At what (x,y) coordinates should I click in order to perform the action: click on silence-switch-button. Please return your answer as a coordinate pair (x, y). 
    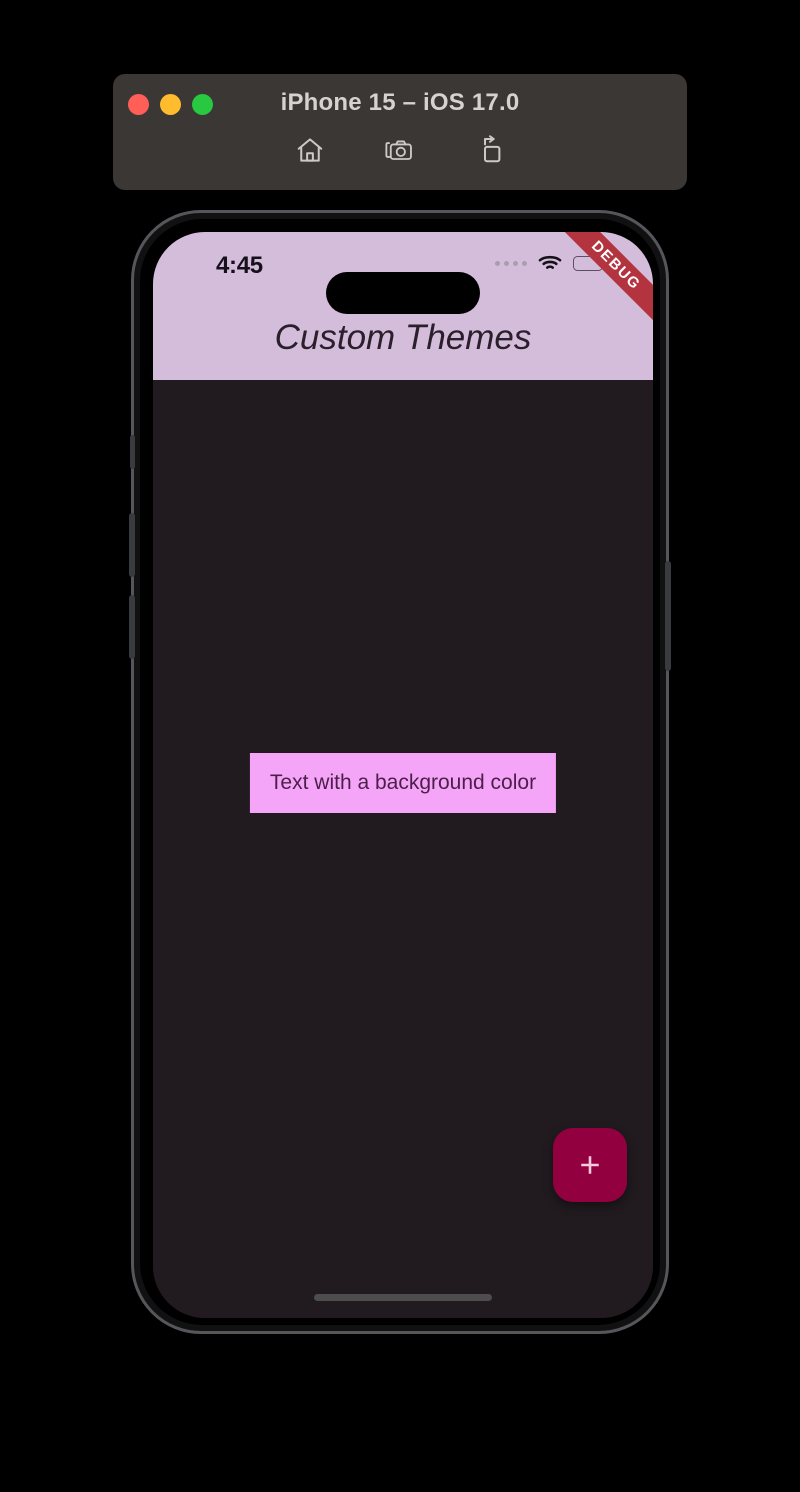
    Looking at the image, I should click on (132, 452).